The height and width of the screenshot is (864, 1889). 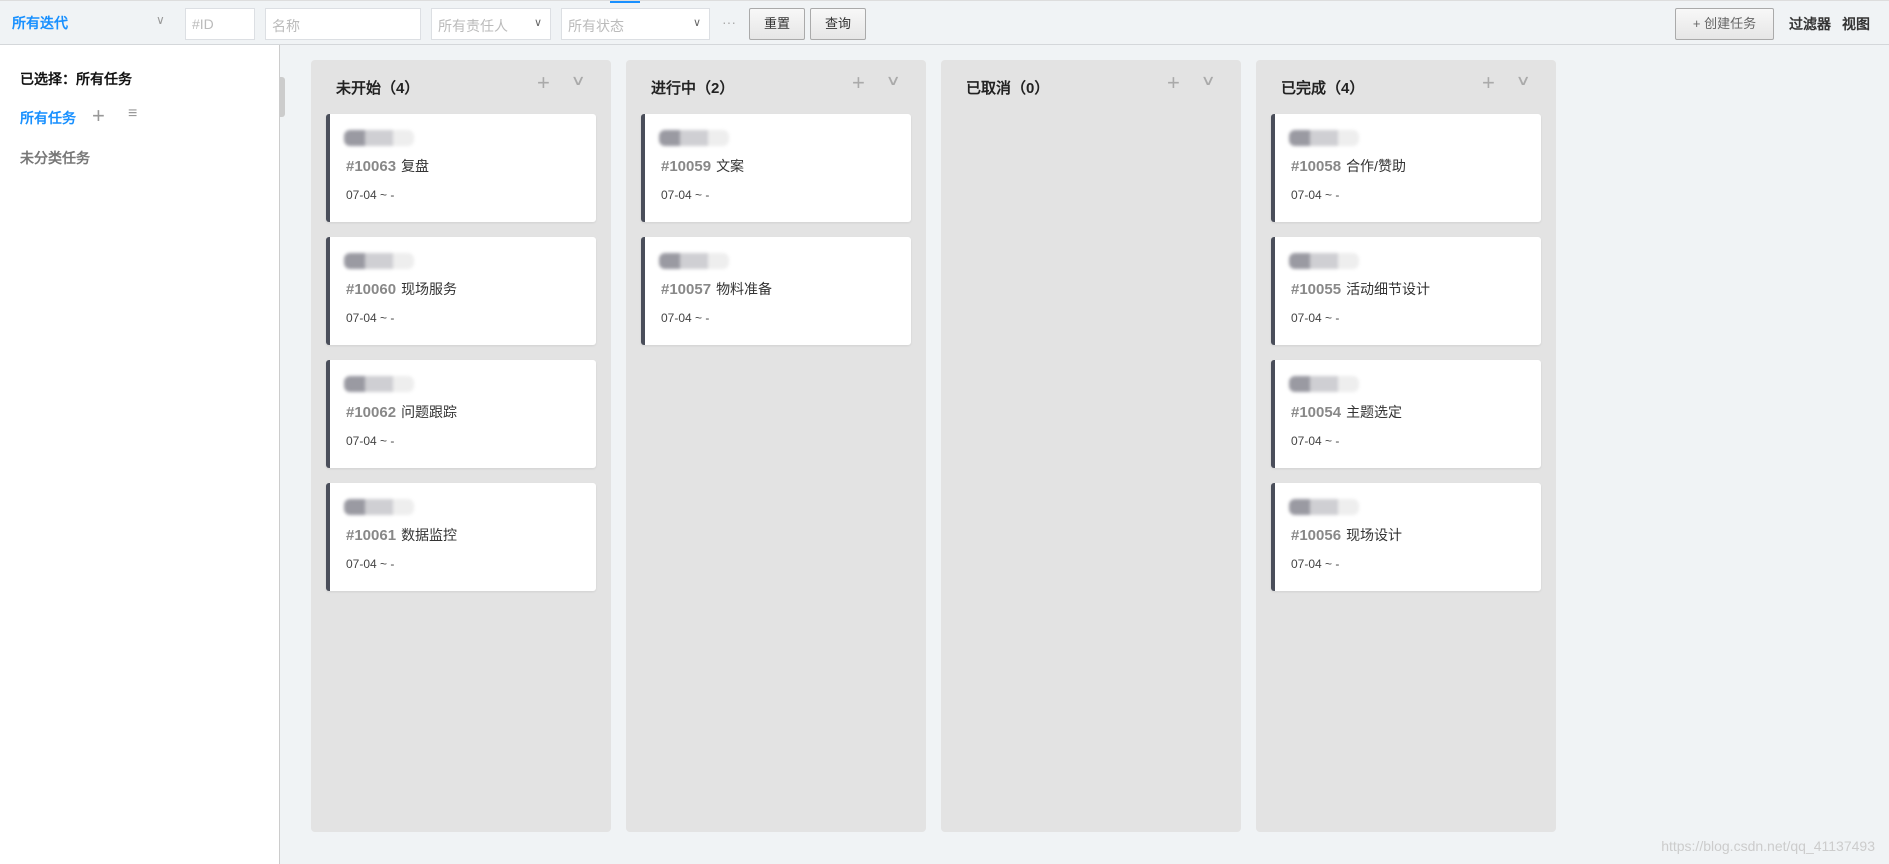 What do you see at coordinates (55, 158) in the screenshot?
I see `sidebar-item-uncategorized: 未分类任务` at bounding box center [55, 158].